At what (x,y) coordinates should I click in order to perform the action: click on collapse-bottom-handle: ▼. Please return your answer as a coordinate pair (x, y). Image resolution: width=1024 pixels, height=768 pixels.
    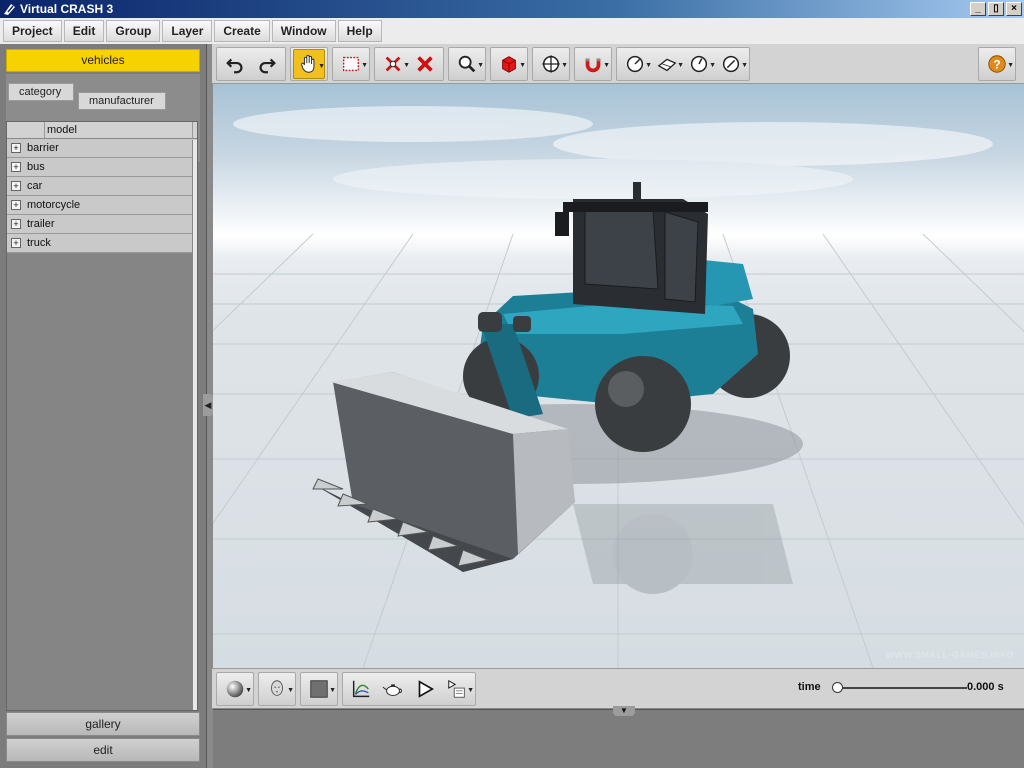
    Looking at the image, I should click on (624, 711).